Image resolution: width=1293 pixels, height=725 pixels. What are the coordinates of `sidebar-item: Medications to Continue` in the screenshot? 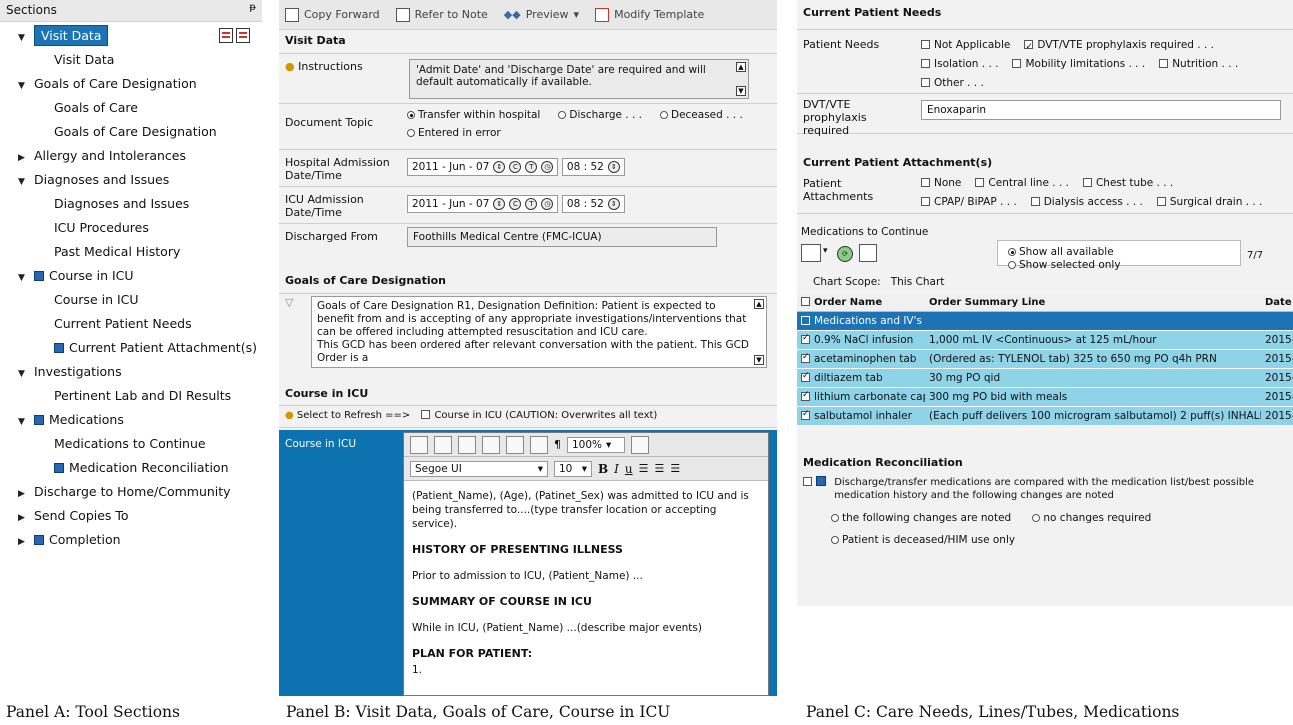 It's located at (131, 444).